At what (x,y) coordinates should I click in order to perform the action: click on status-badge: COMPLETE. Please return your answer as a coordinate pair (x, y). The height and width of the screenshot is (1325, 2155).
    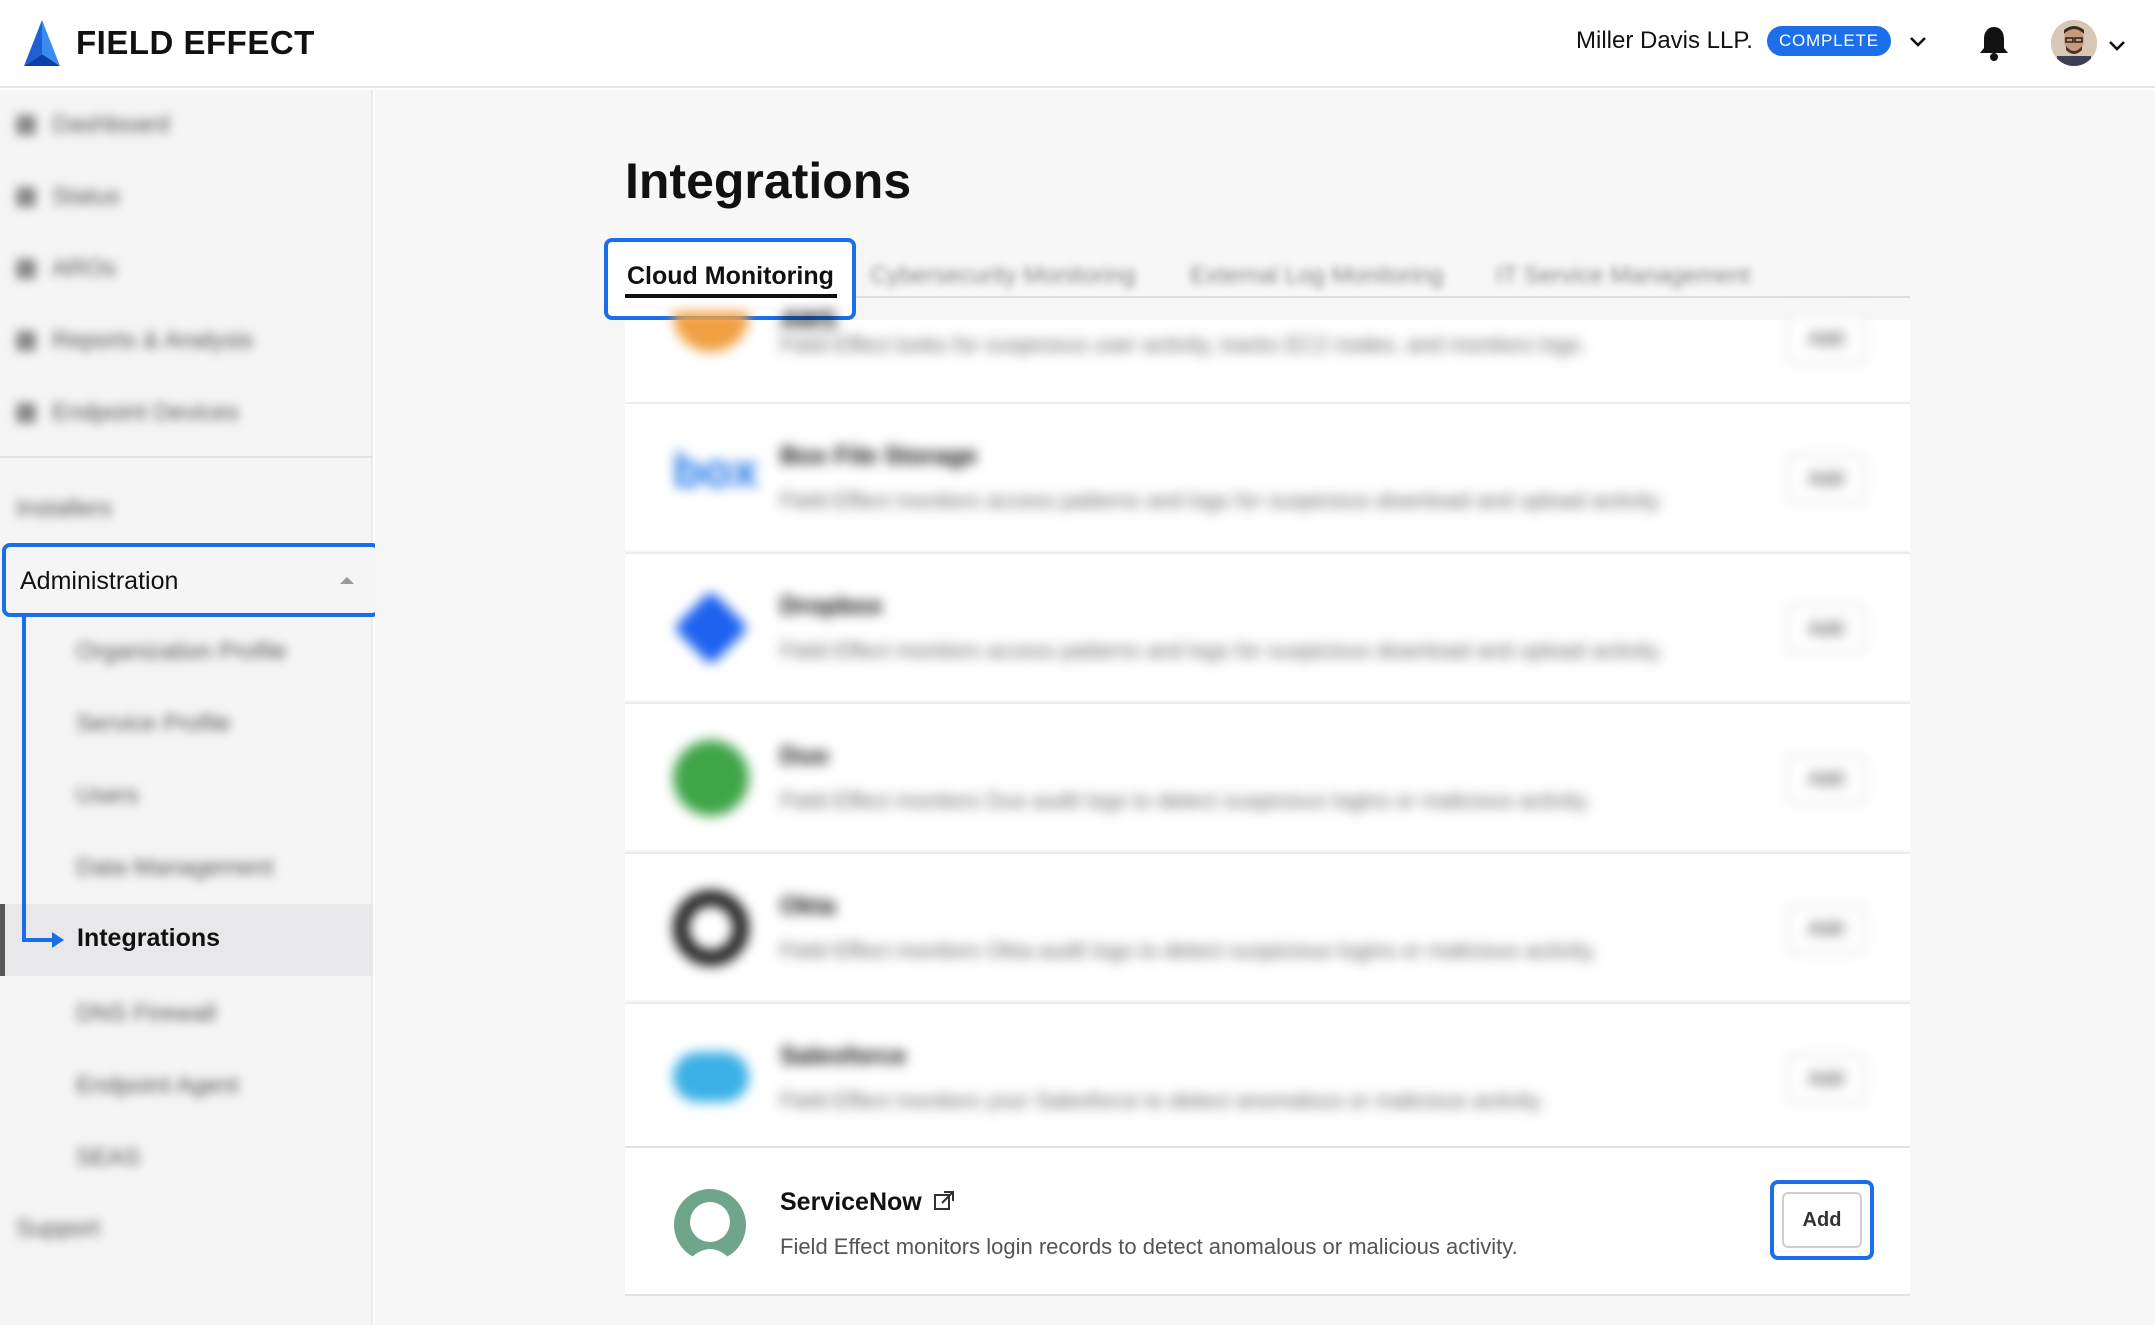
    Looking at the image, I should click on (1828, 41).